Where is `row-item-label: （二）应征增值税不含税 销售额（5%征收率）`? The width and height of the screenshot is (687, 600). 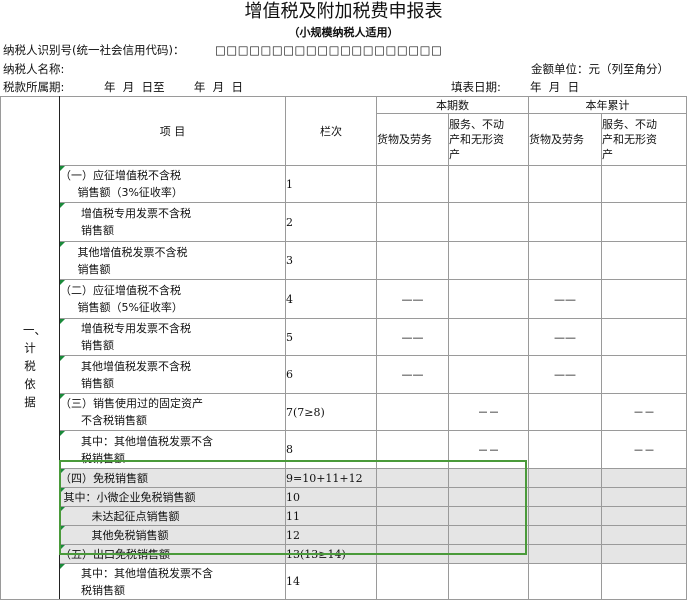
row-item-label: （二）应征增值税不含税 销售额（5%征收率） is located at coordinates (121, 299).